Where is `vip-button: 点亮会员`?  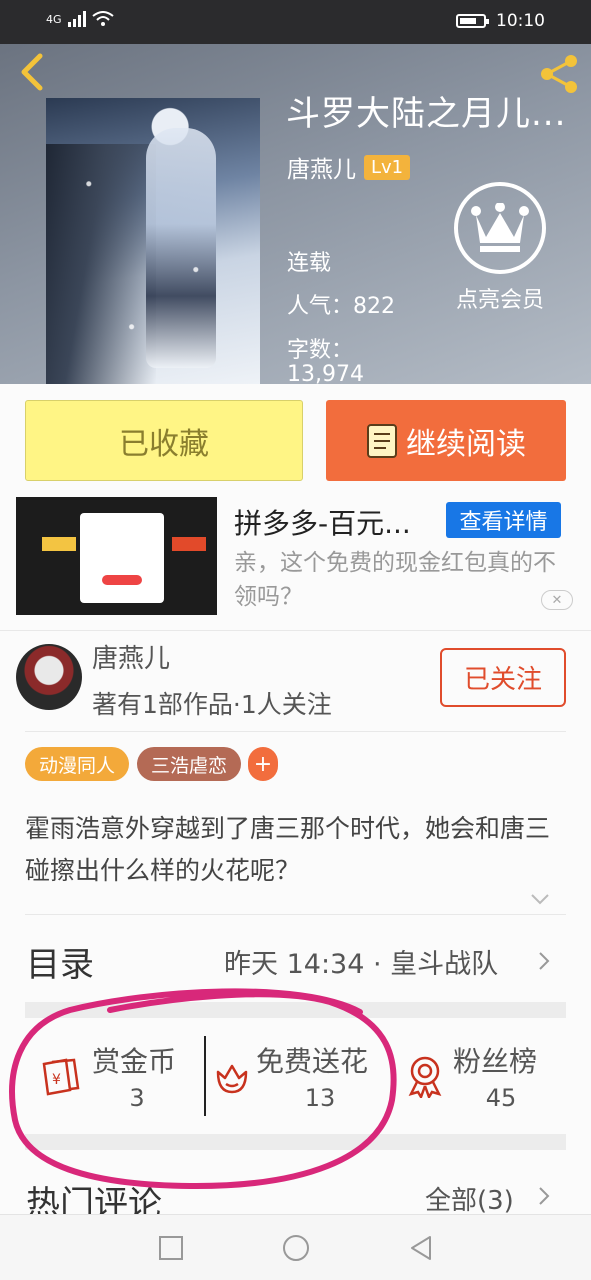
vip-button: 点亮会员 is located at coordinates (500, 248).